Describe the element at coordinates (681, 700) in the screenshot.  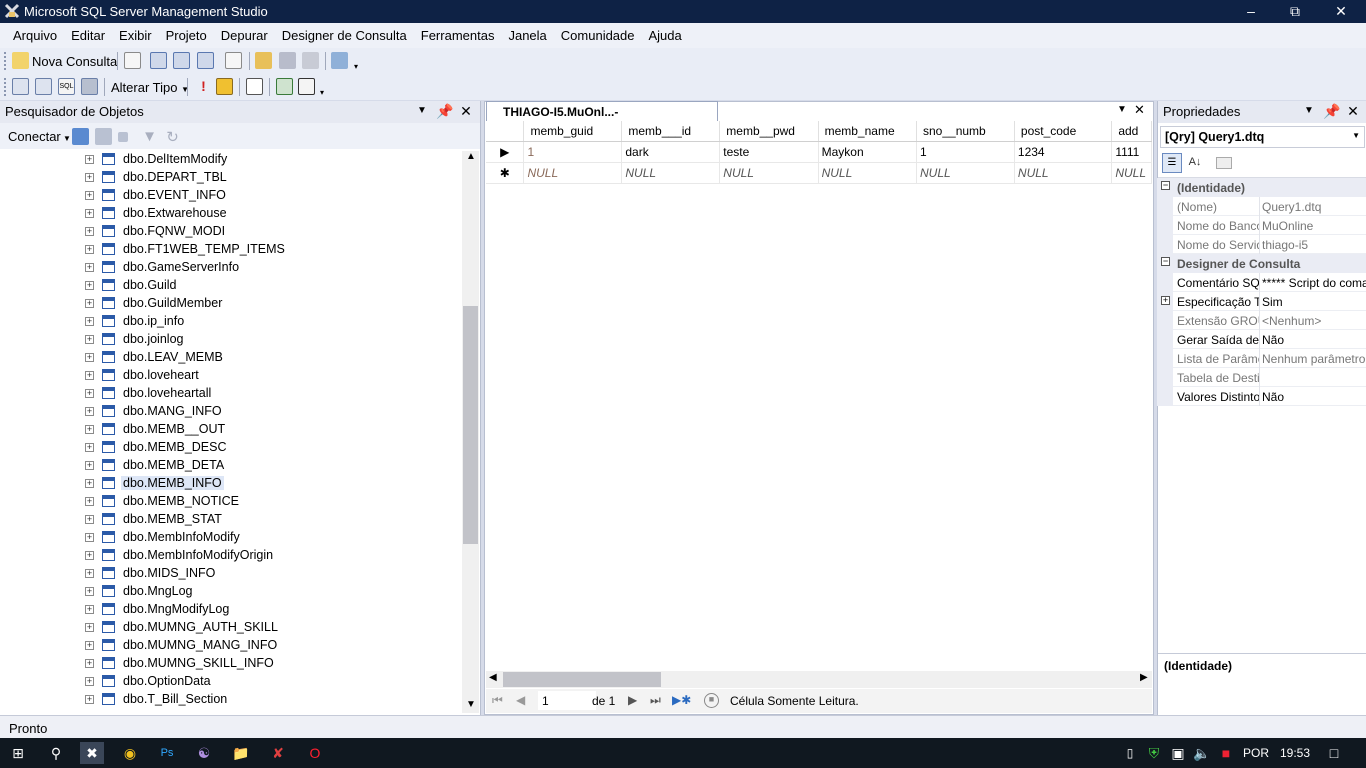
I see `new-record-icon: ▶✱` at that location.